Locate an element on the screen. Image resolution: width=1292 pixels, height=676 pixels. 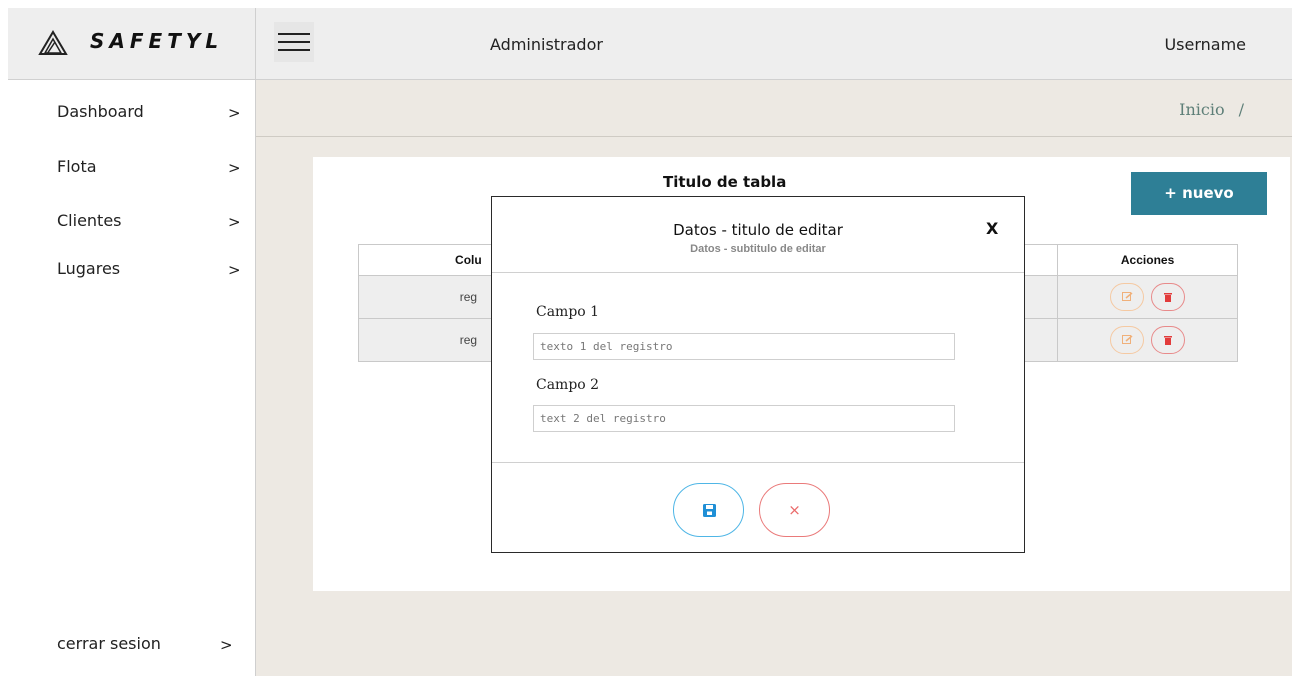
column-header-actions: Acciones is located at coordinates (1147, 260).